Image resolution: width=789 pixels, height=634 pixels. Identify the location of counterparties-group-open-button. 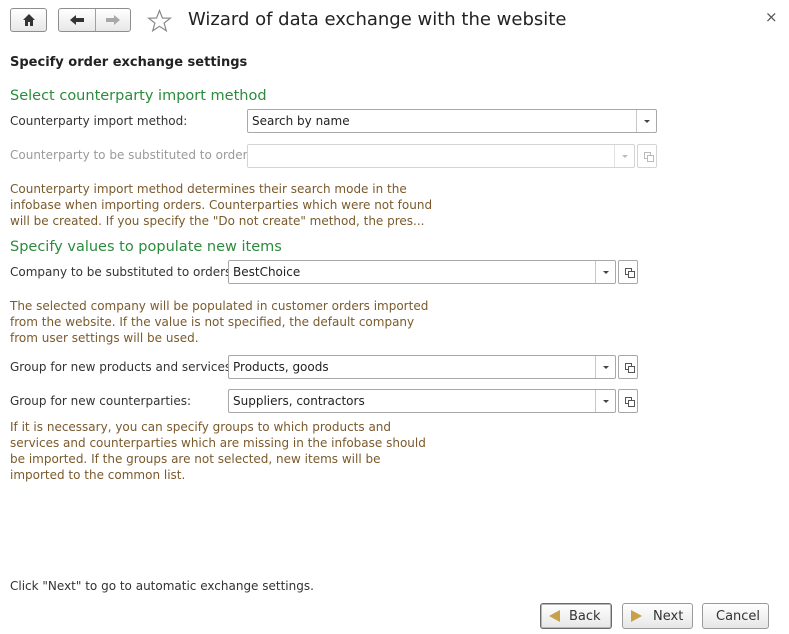
(628, 401).